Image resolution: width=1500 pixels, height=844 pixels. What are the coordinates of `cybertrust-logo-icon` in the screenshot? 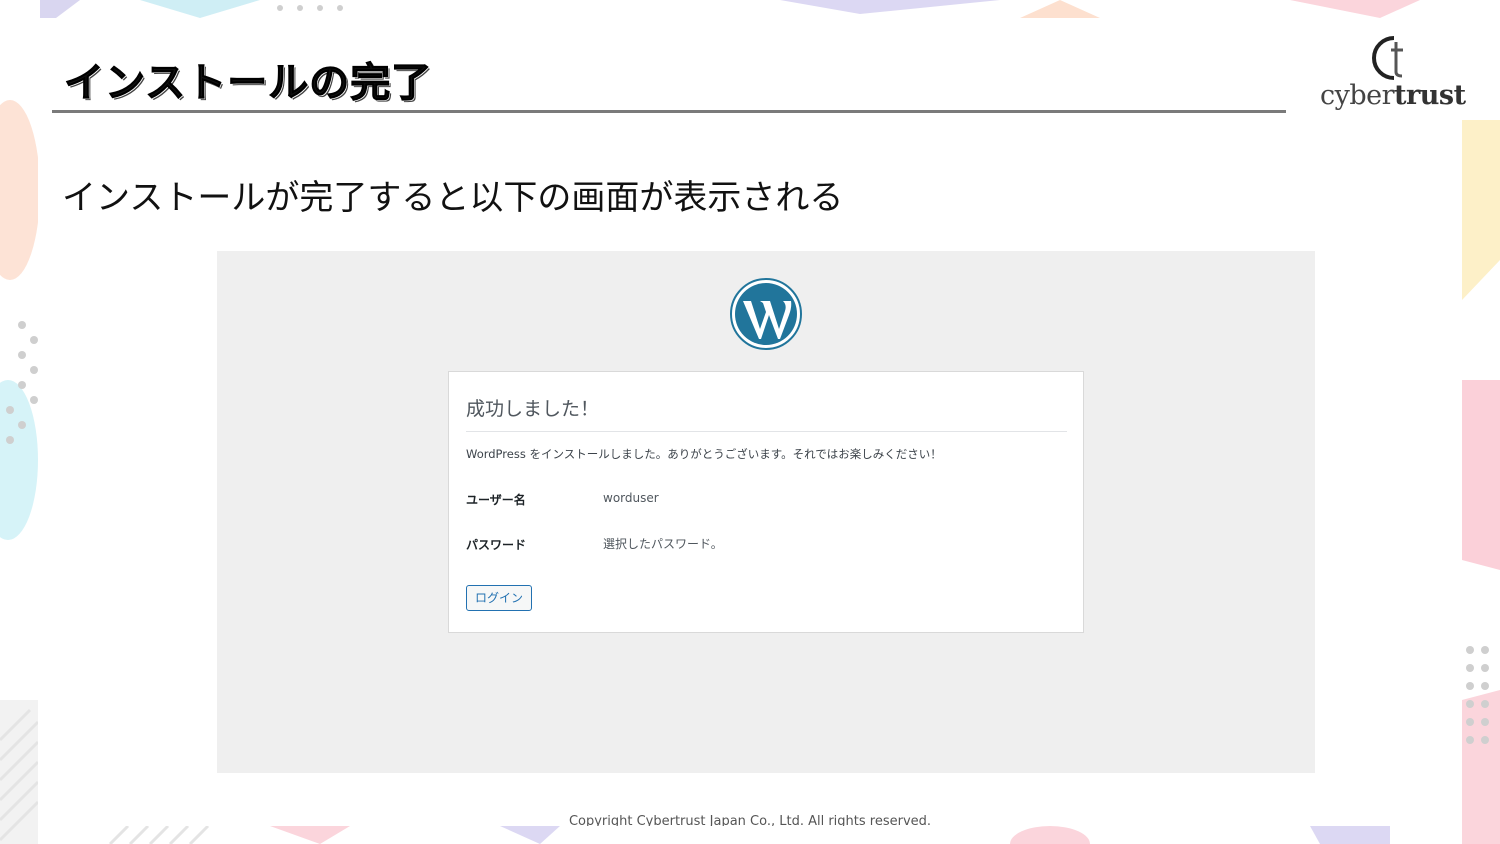 It's located at (1387, 58).